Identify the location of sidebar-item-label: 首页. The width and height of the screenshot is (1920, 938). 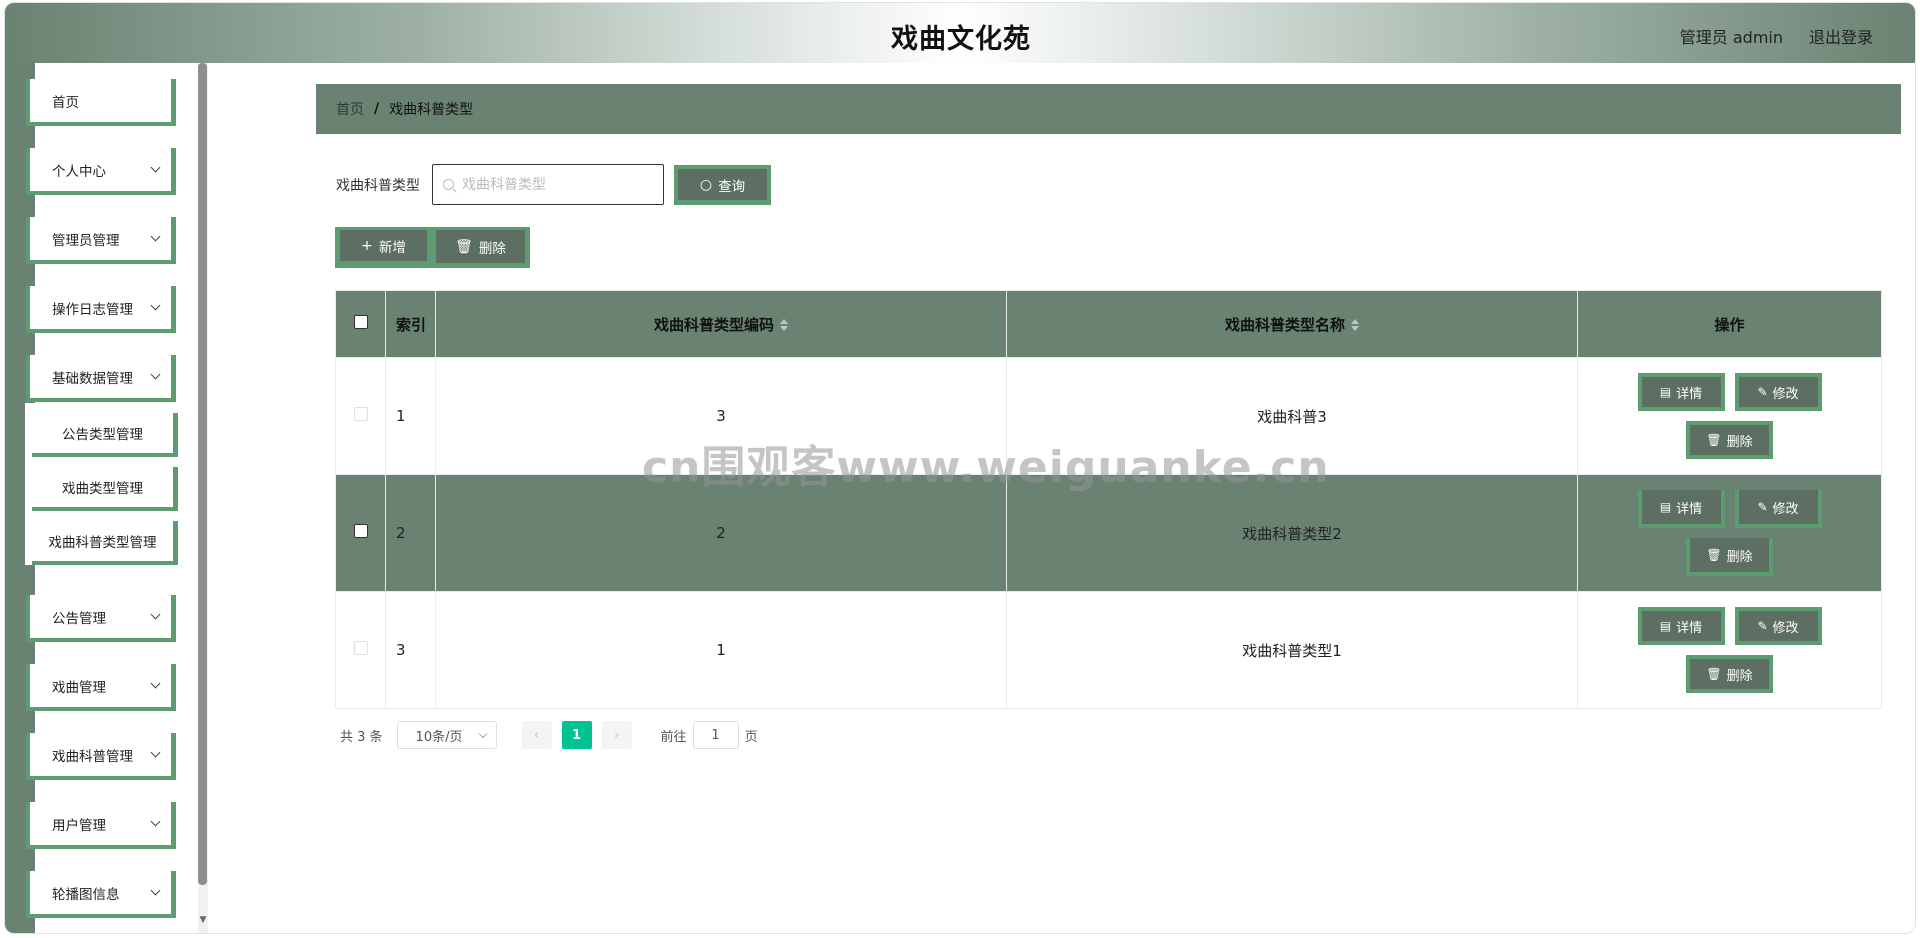
(65, 102).